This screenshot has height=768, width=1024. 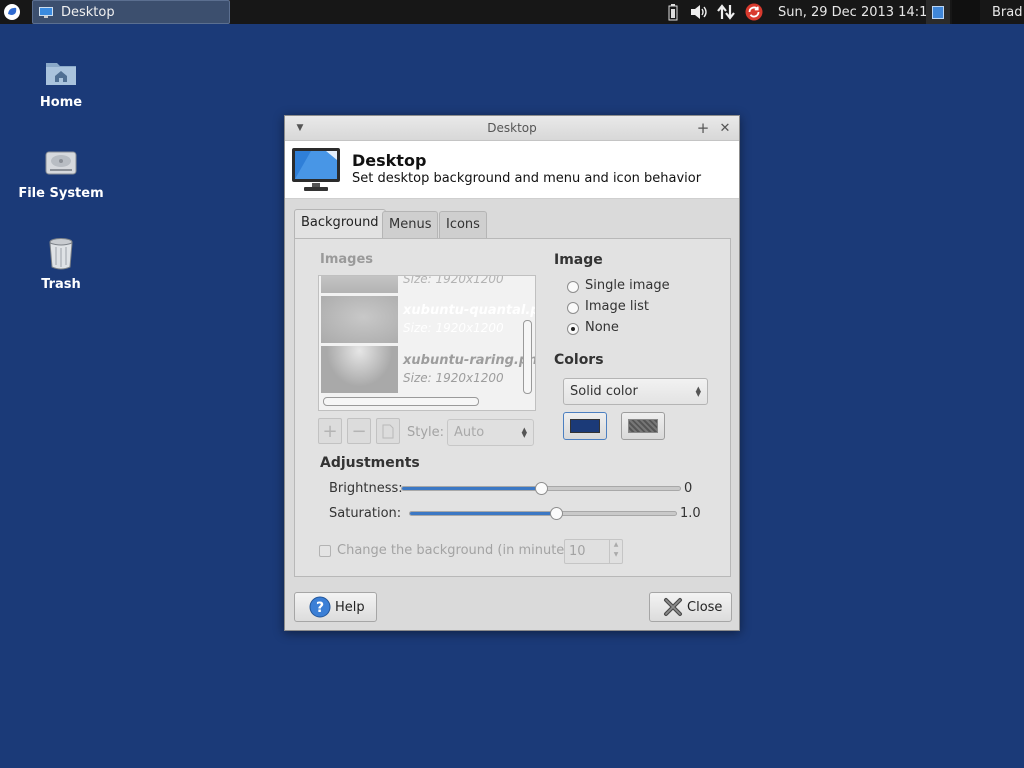 What do you see at coordinates (857, 12) in the screenshot?
I see `clock: Sun, 29 Dec 2013 14:14` at bounding box center [857, 12].